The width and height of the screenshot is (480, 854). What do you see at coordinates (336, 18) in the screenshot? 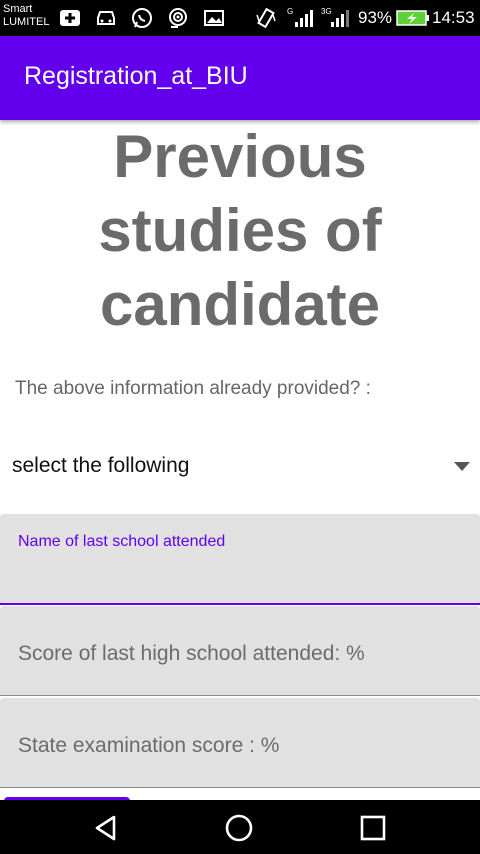
I see `signal-3g-icon: 3G` at bounding box center [336, 18].